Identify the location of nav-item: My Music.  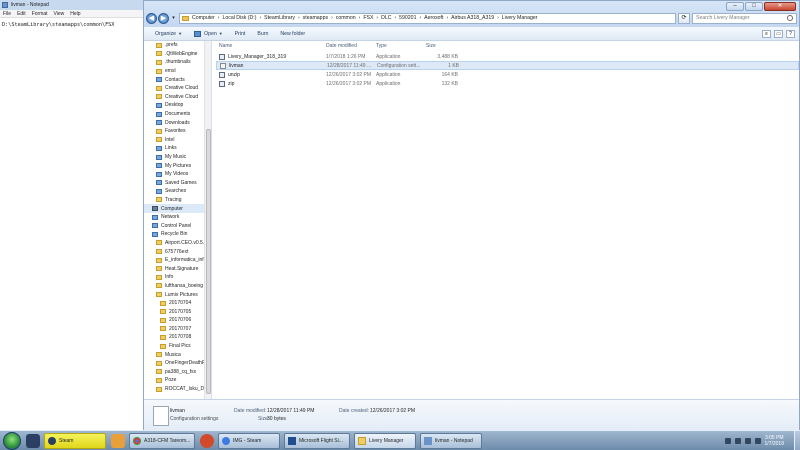
(174, 157).